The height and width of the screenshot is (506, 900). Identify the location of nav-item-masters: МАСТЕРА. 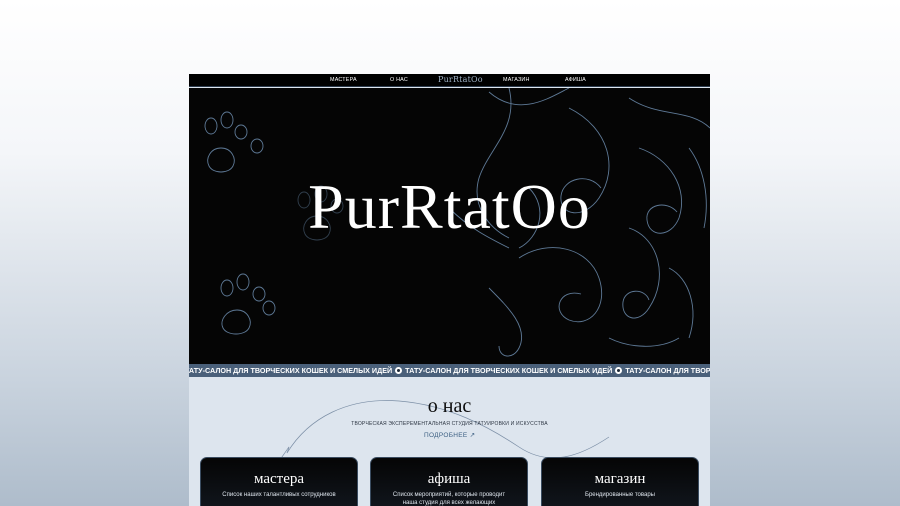
(343, 80).